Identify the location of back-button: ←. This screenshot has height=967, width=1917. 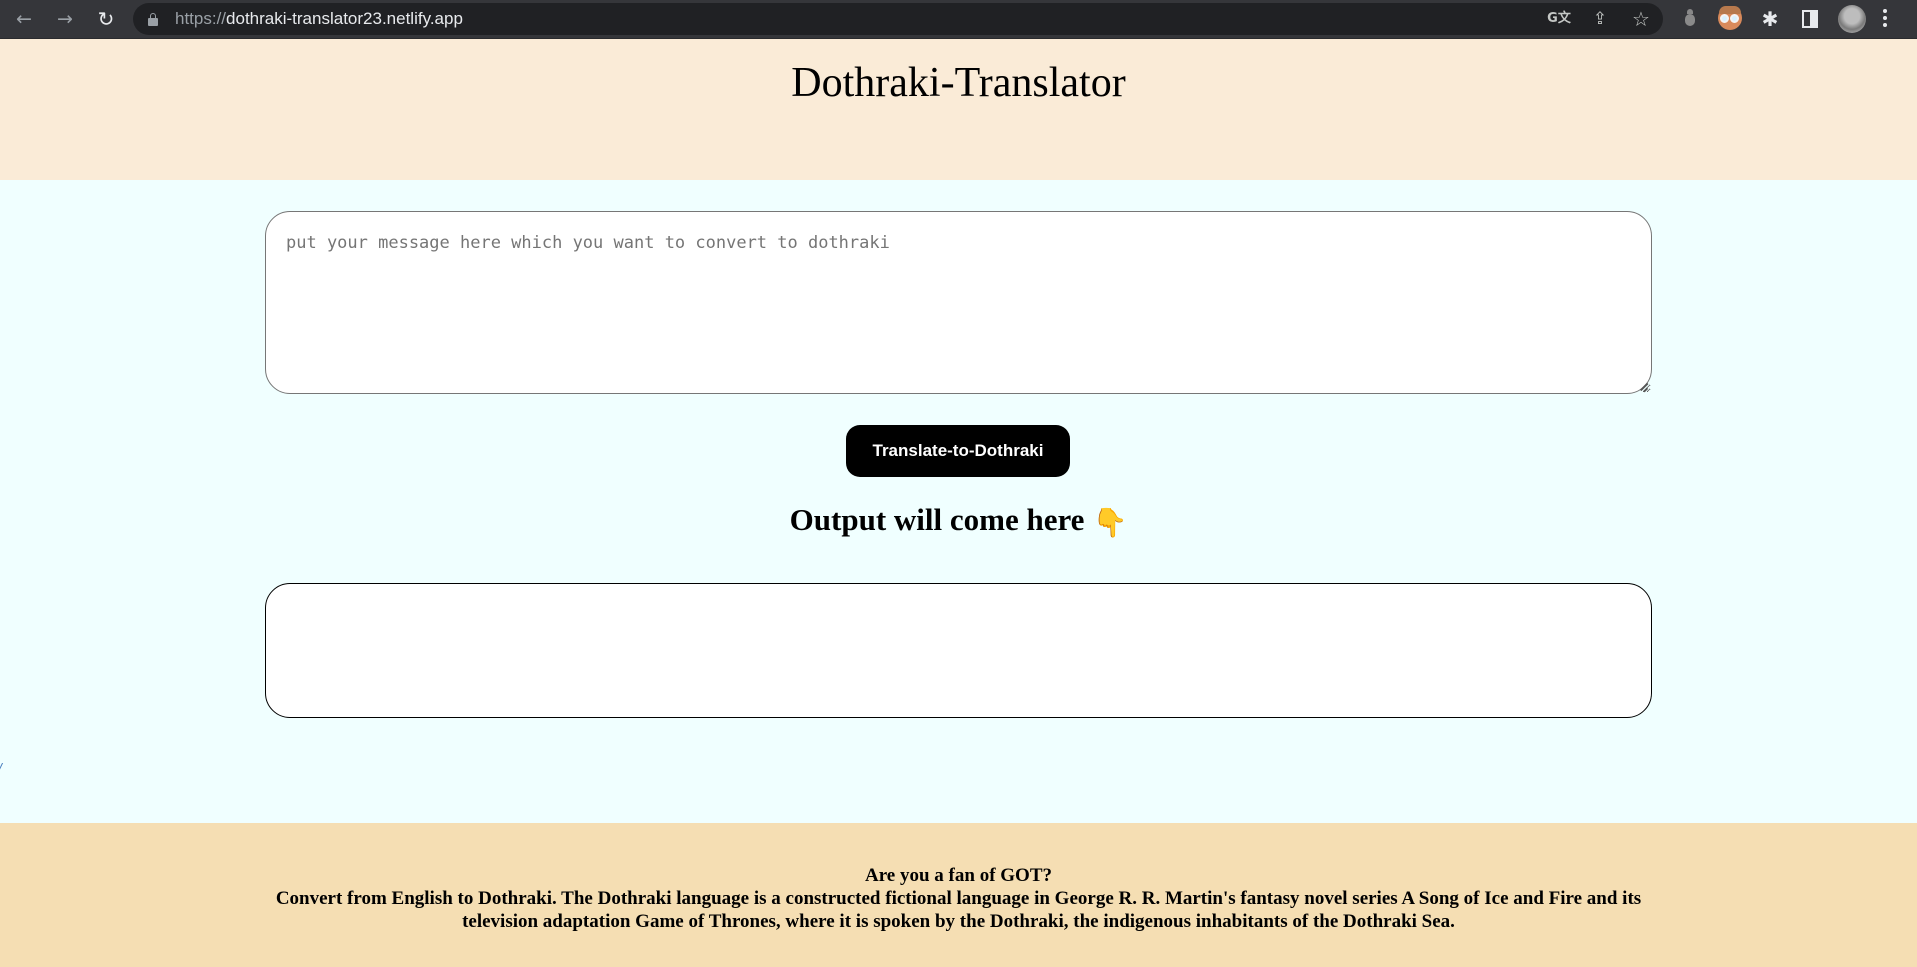
(24, 19).